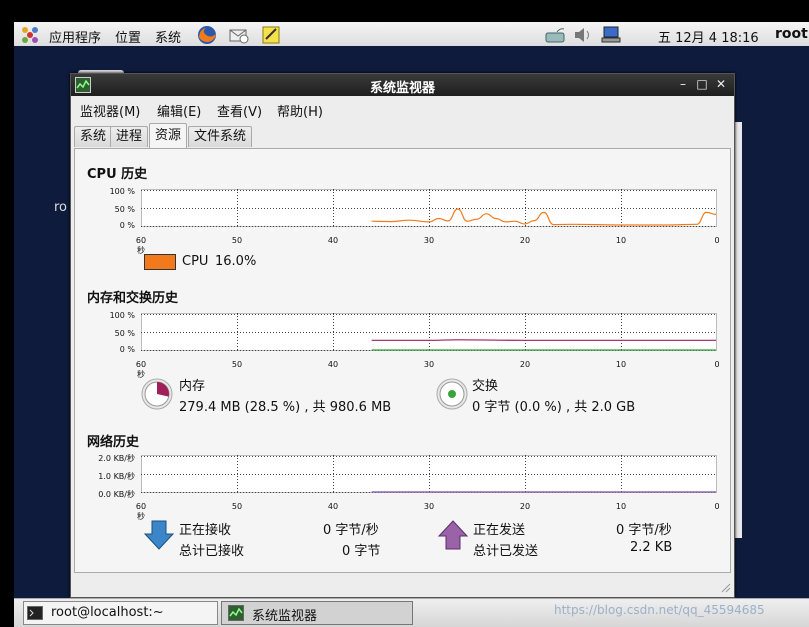  I want to click on swap-value: 0 字节 (0.0 %) , 共 2.0 GB, so click(554, 407).